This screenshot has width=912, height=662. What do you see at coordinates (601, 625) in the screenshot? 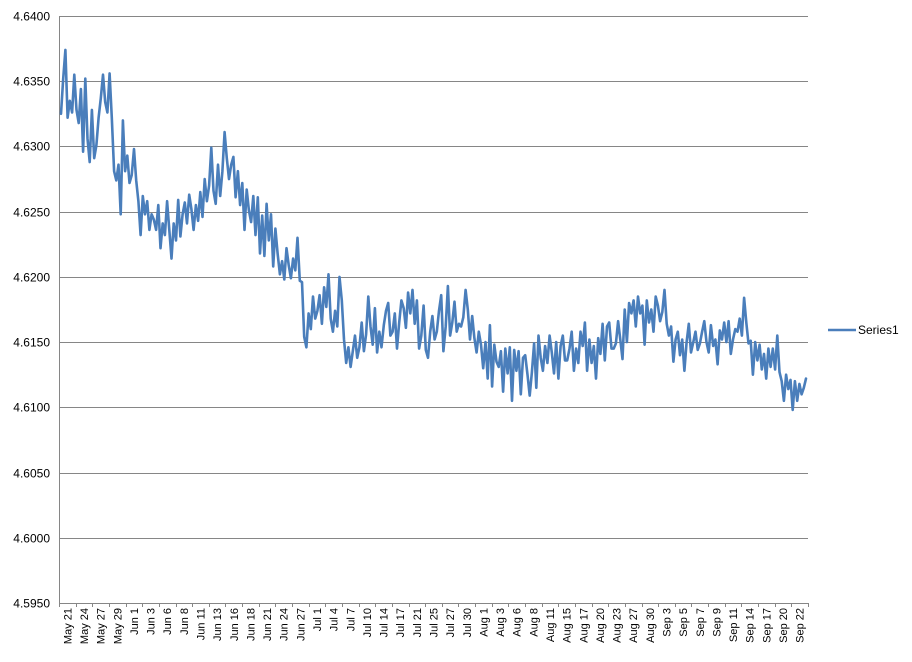
I see `x-tick-label: Aug 20` at bounding box center [601, 625].